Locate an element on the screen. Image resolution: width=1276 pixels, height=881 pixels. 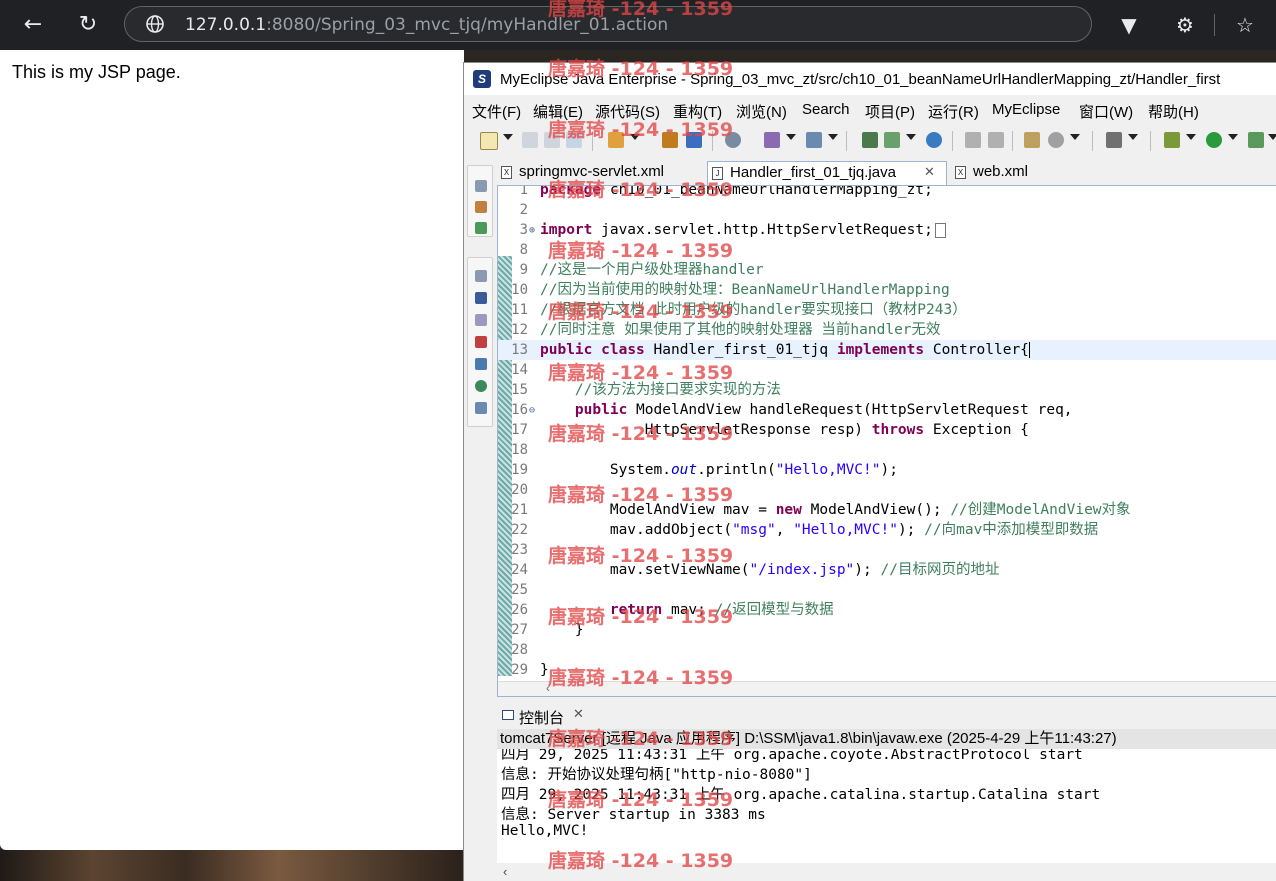
new-icon is located at coordinates (489, 141).